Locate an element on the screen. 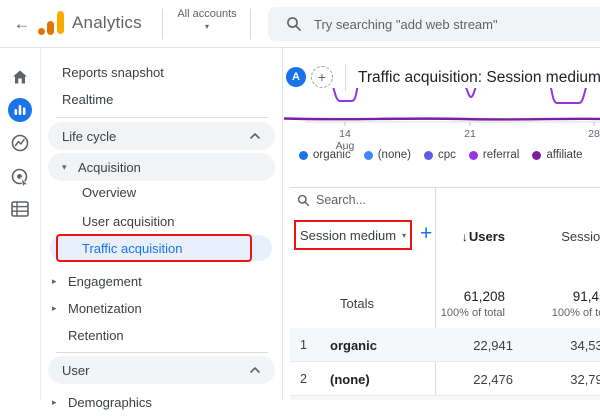 The height and width of the screenshot is (416, 600). account-selector: All accounts ▾ is located at coordinates (207, 19).